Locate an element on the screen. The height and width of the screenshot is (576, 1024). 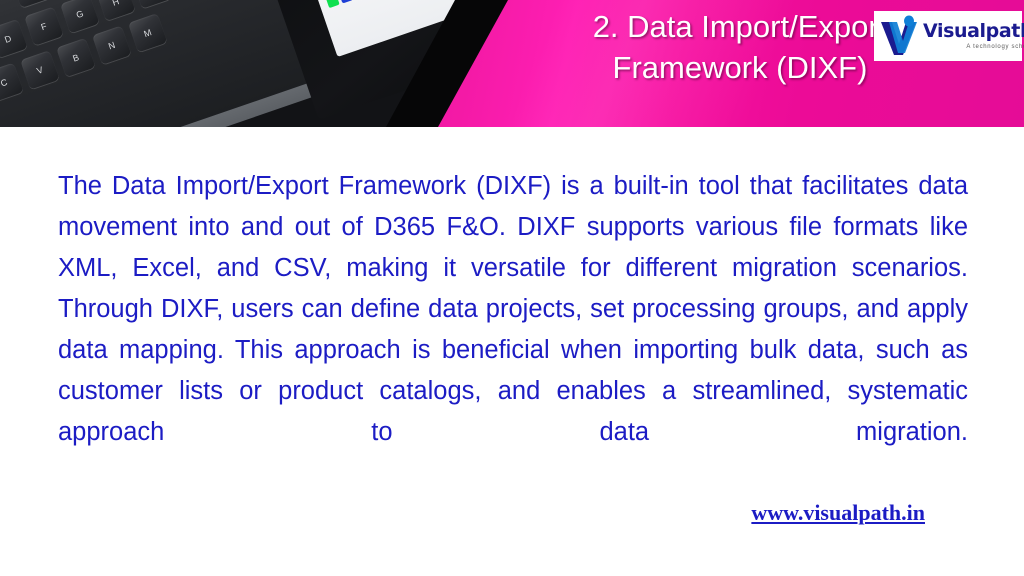
website-link: www.visualpath.in is located at coordinates (462, 513).